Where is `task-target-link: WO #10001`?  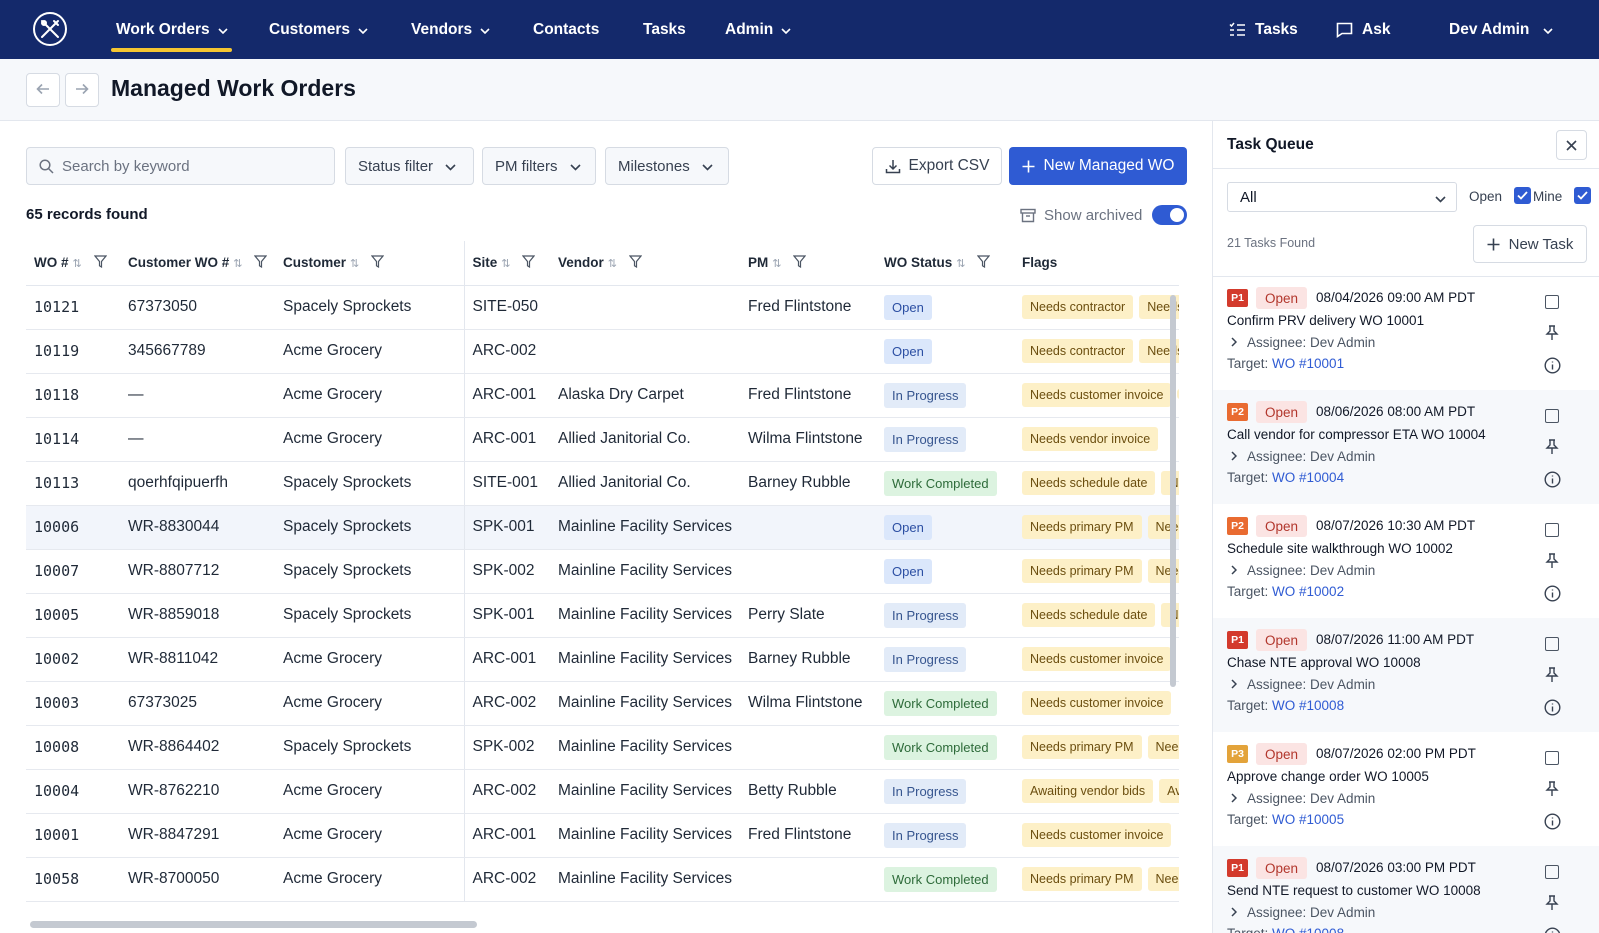 task-target-link: WO #10001 is located at coordinates (1308, 363).